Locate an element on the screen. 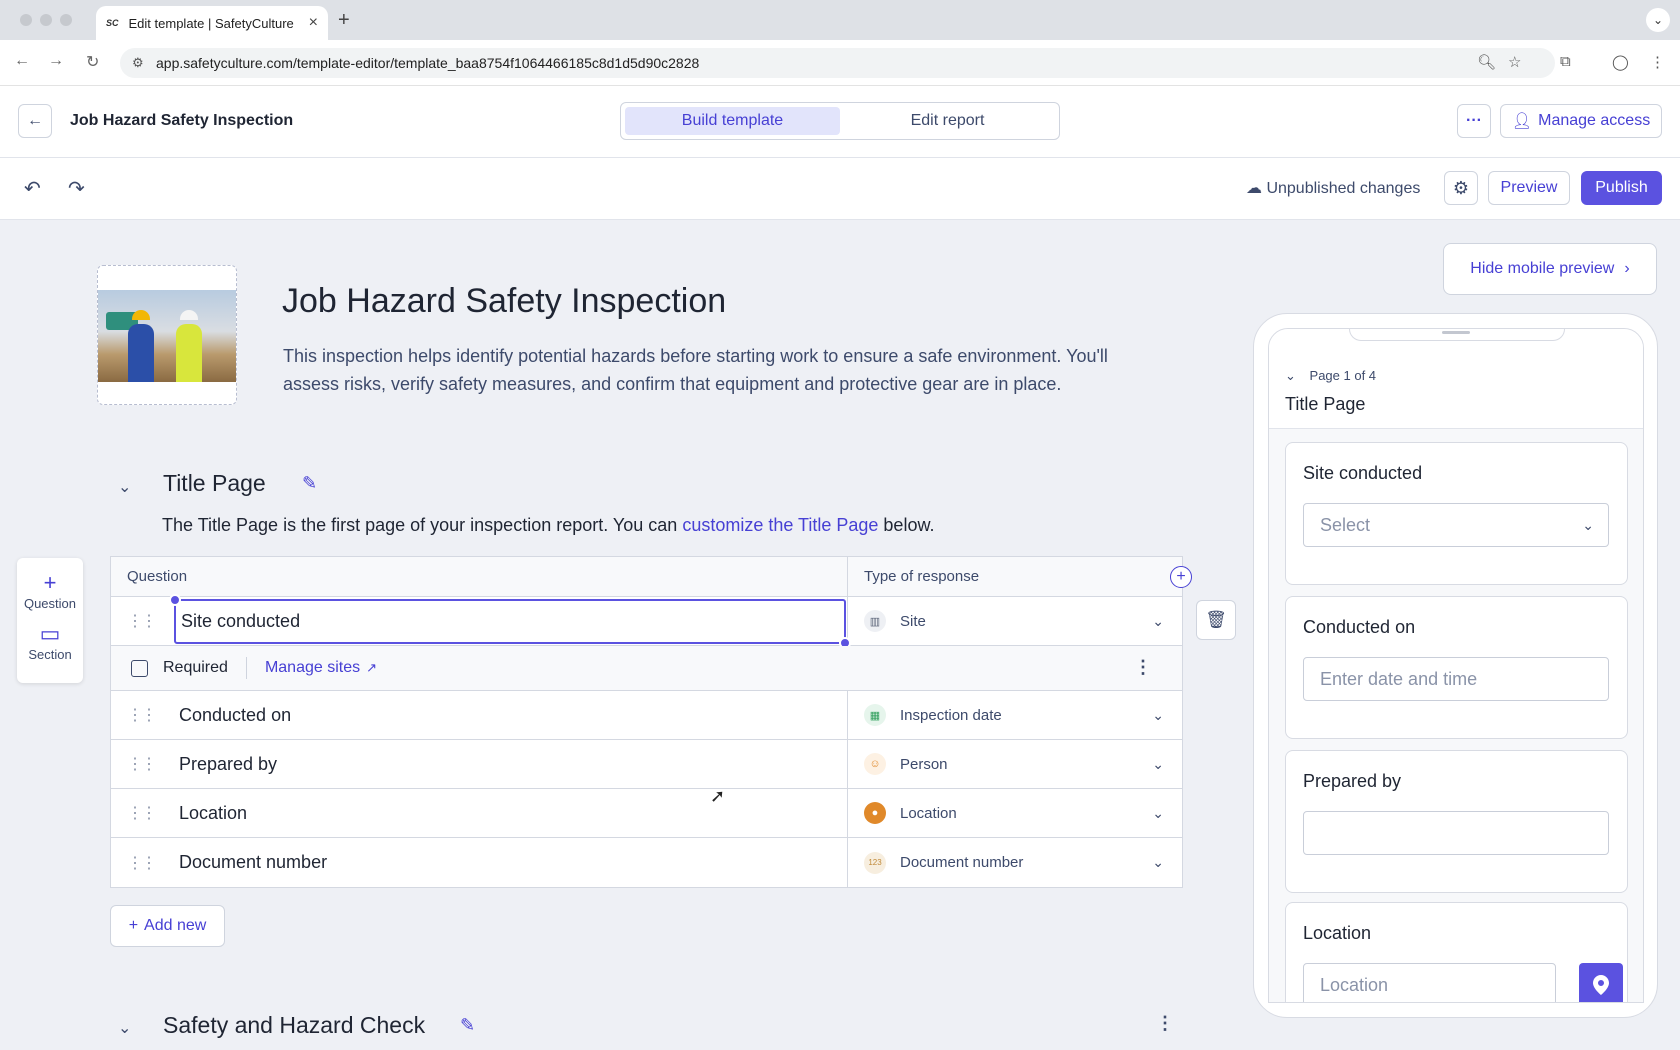 This screenshot has height=1050, width=1680. response-type-label: Document number is located at coordinates (962, 862).